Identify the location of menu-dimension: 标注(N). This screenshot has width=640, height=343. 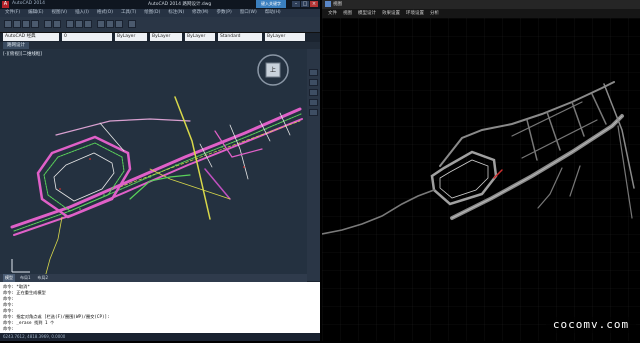
(176, 13).